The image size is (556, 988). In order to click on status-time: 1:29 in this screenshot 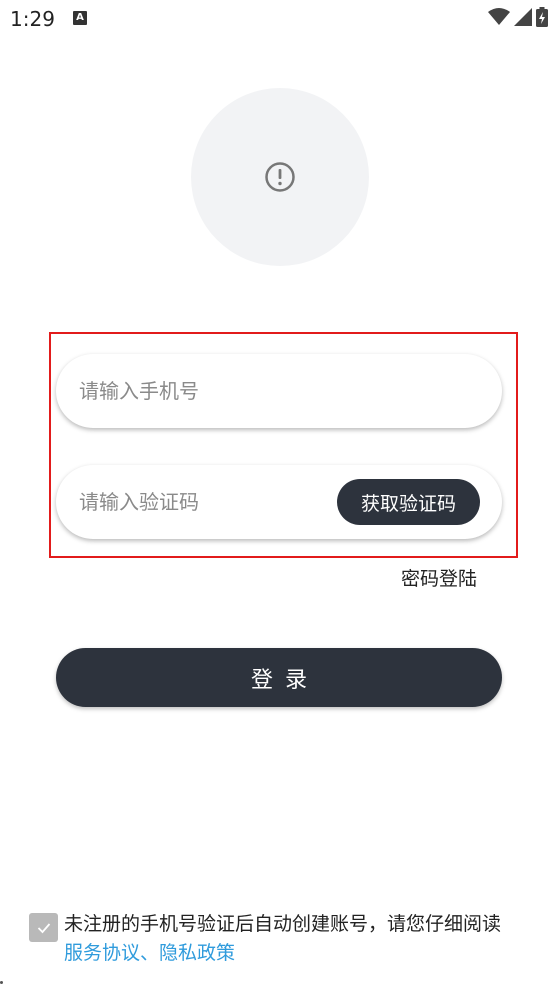, I will do `click(32, 19)`.